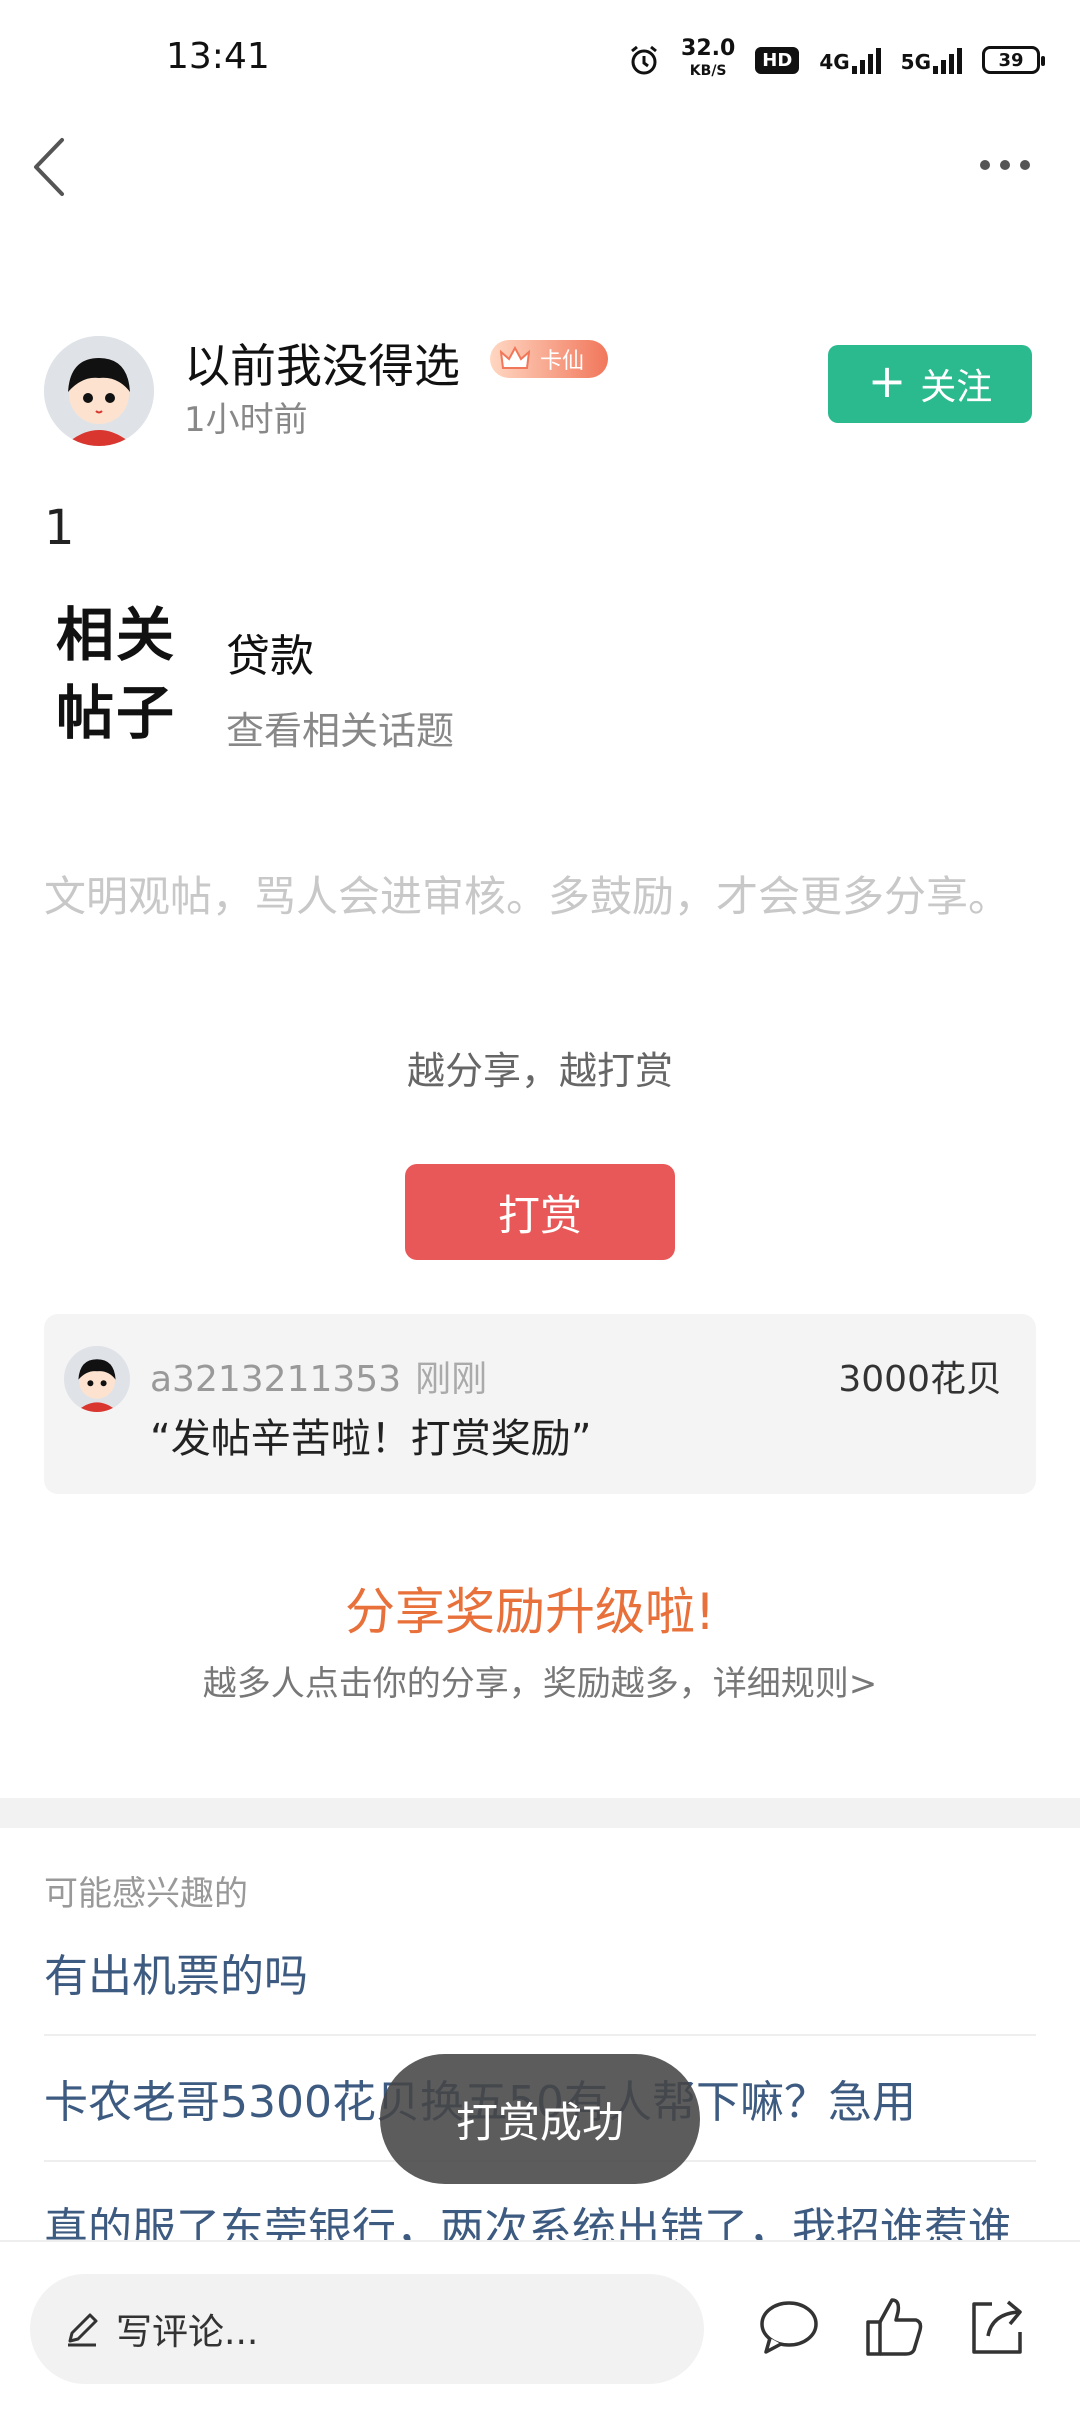  What do you see at coordinates (527, 896) in the screenshot?
I see `civility-notice: 文明观帖，骂人会进审核。多鼓励，才会更多分享。` at bounding box center [527, 896].